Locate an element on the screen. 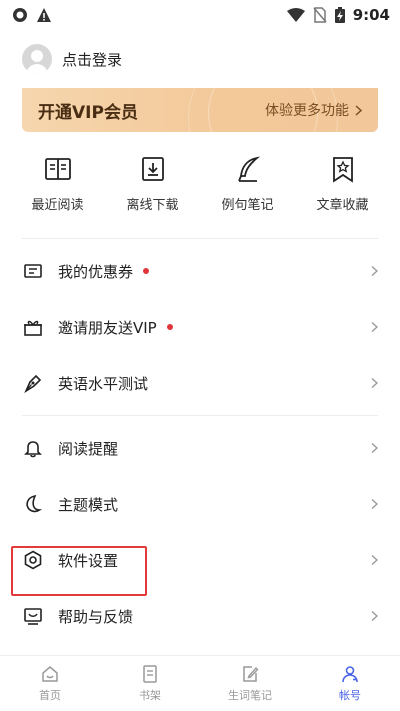  quick-actions: 最近阅读 离线下载 例句笔记 文章收藏 is located at coordinates (200, 185).